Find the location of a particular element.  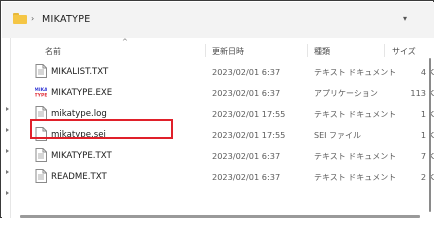

chevron-down-icon: ▾ is located at coordinates (405, 18).